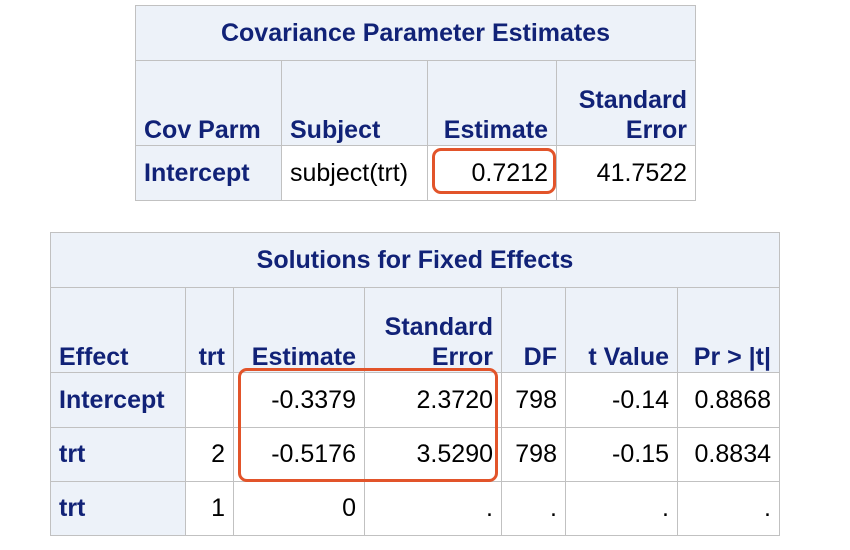 Image resolution: width=850 pixels, height=550 pixels. Describe the element at coordinates (299, 400) in the screenshot. I see `estimate-cell: -0.3379` at that location.